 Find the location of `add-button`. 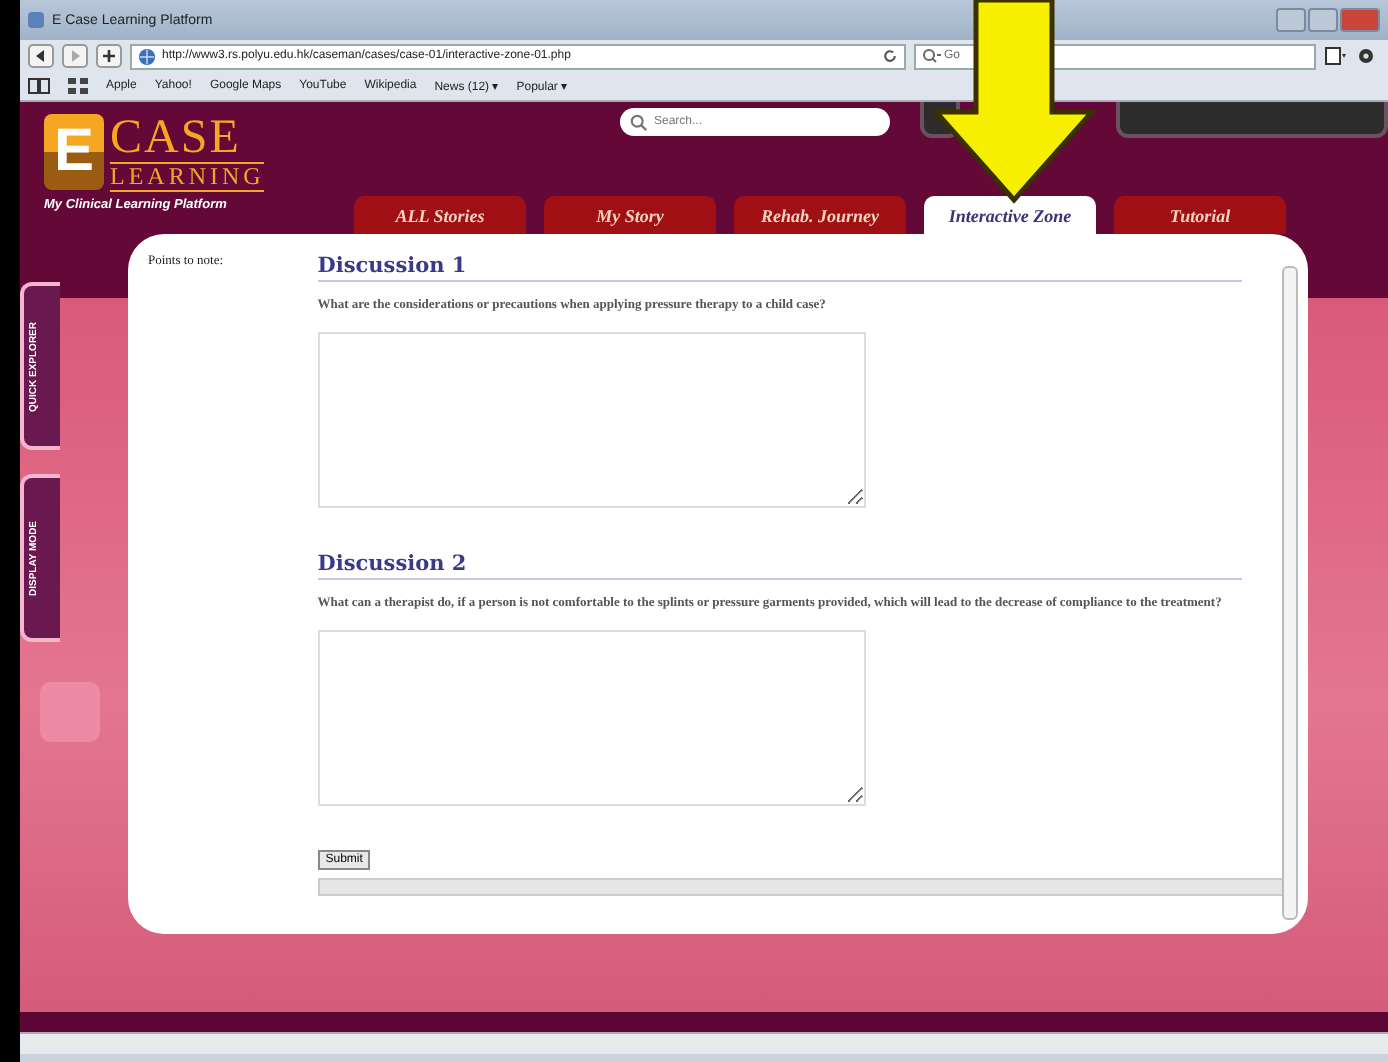

add-button is located at coordinates (109, 56).